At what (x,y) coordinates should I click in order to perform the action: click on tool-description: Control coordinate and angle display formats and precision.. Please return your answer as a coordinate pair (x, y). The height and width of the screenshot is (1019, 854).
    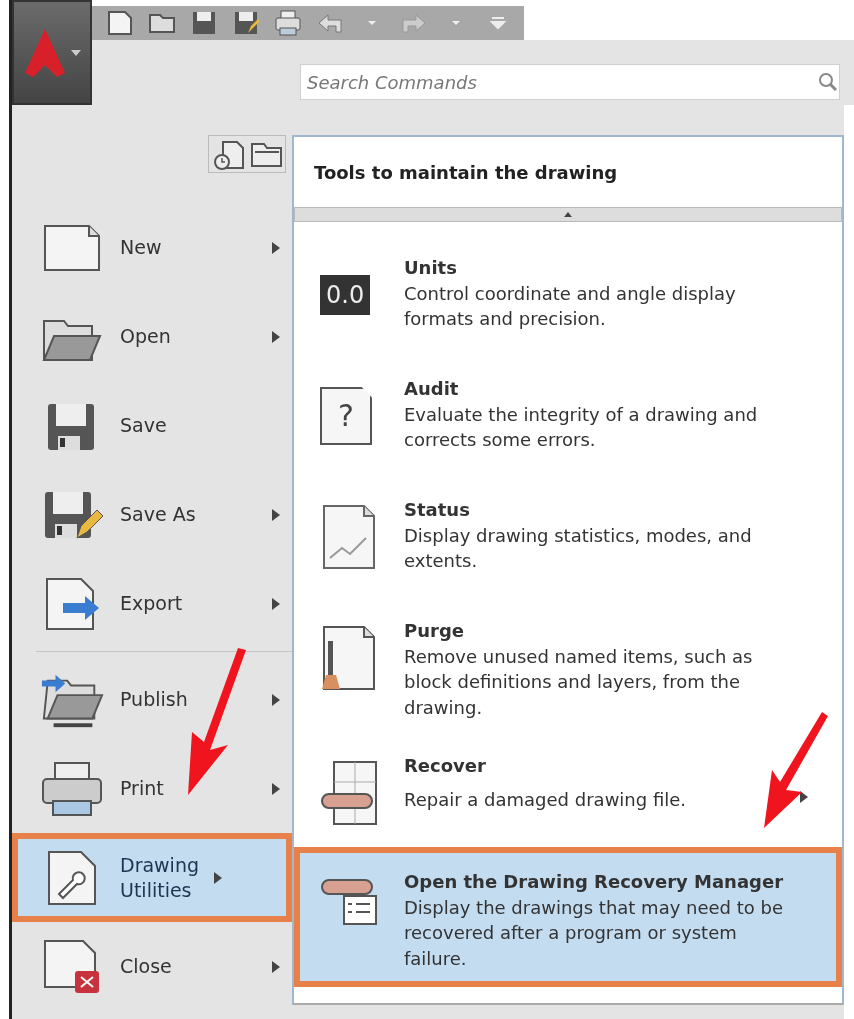
    Looking at the image, I should click on (570, 306).